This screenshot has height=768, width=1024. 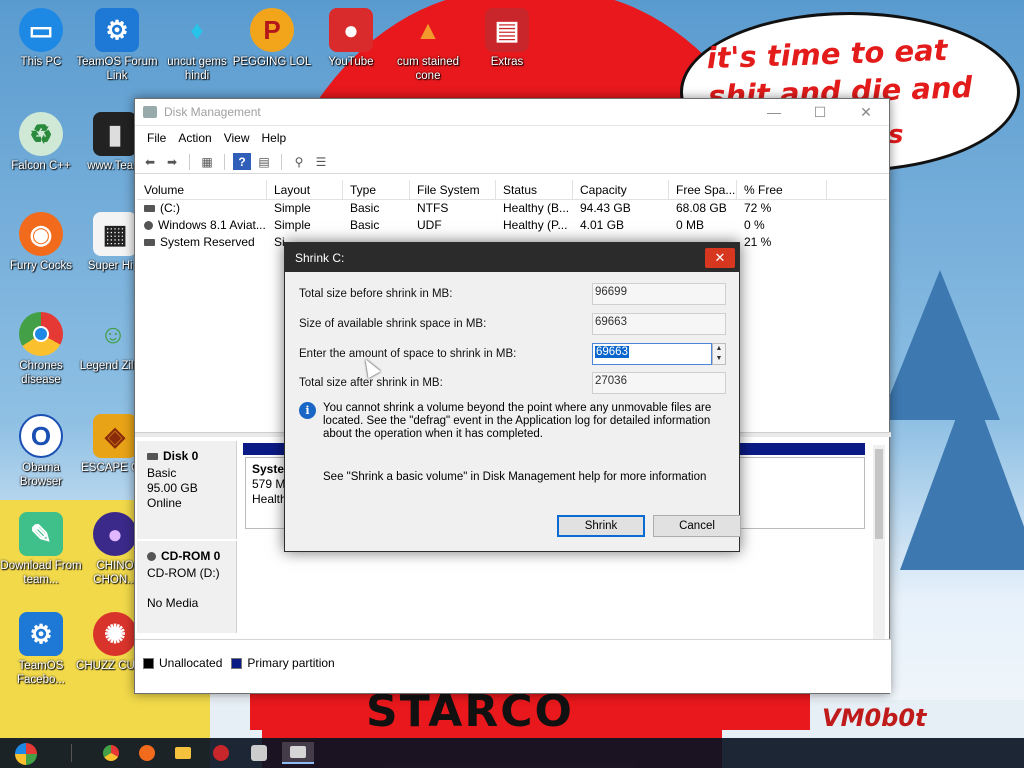 What do you see at coordinates (602, 225) in the screenshot?
I see `volume-capacity: 4.01 GB` at bounding box center [602, 225].